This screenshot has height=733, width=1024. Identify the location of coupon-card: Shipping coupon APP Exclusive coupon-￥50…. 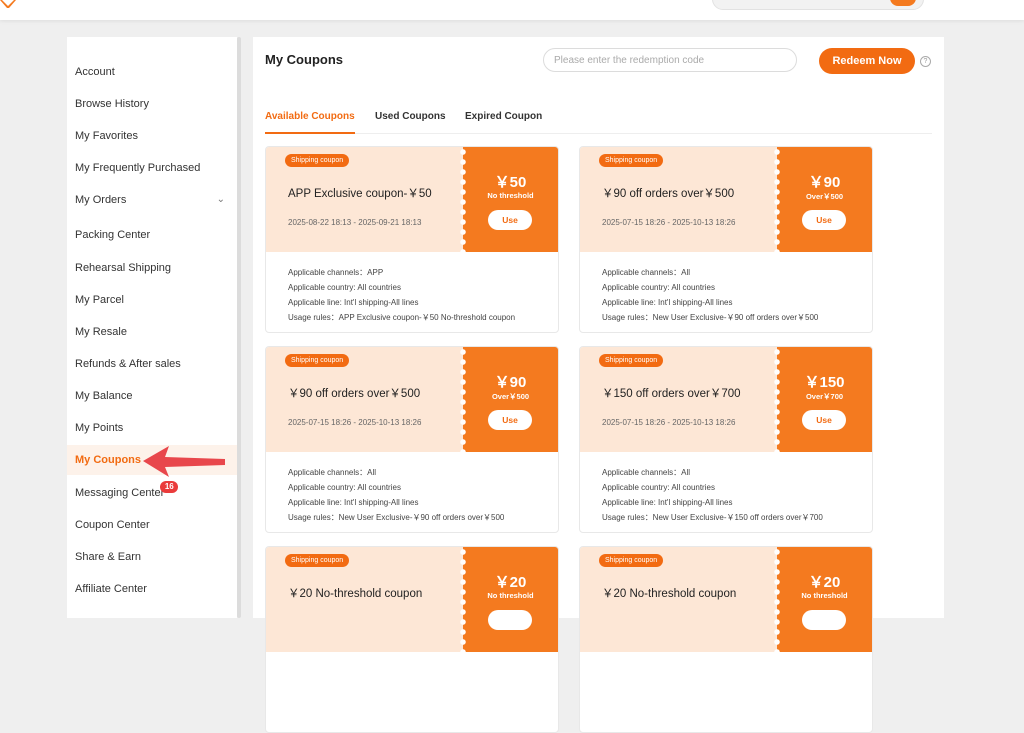
(412, 239).